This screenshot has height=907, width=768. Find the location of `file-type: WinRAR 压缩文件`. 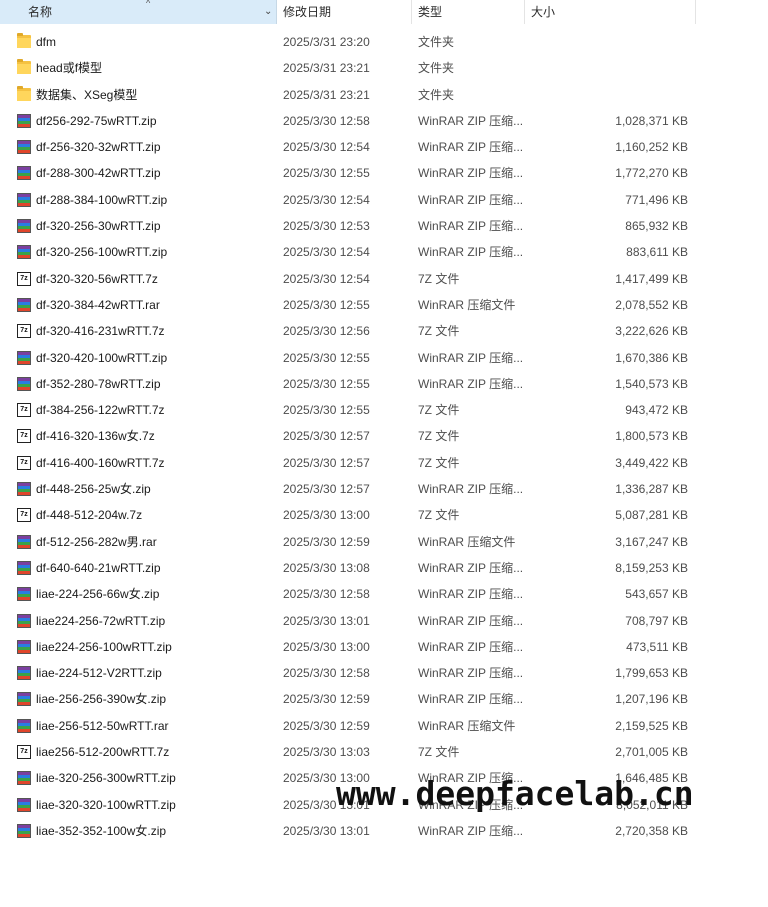

file-type: WinRAR 压缩文件 is located at coordinates (467, 725).